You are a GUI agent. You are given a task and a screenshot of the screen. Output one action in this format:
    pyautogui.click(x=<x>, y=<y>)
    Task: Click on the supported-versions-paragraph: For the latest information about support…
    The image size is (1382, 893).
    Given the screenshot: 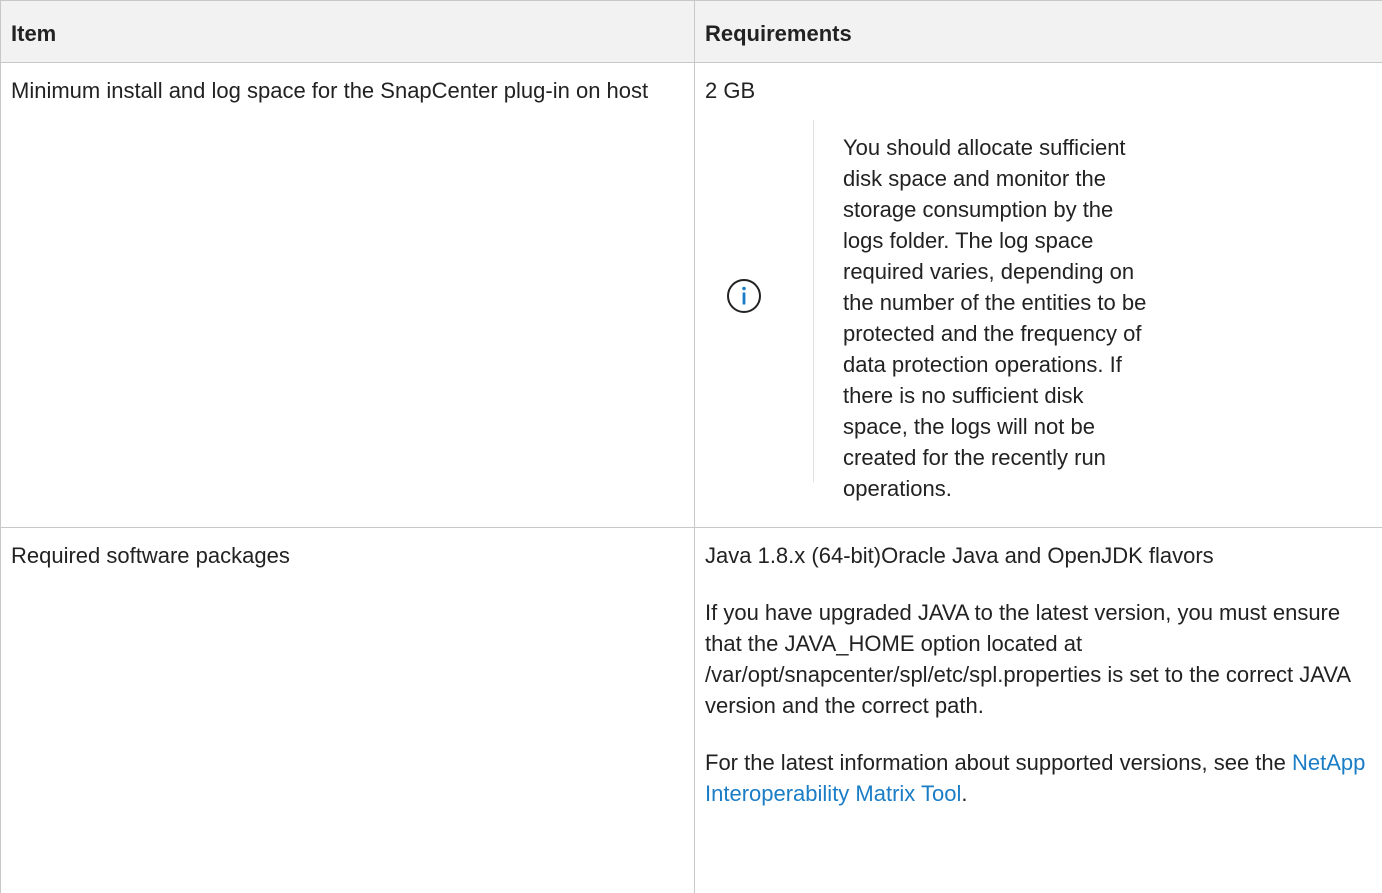 What is the action you would take?
    pyautogui.click(x=1038, y=778)
    